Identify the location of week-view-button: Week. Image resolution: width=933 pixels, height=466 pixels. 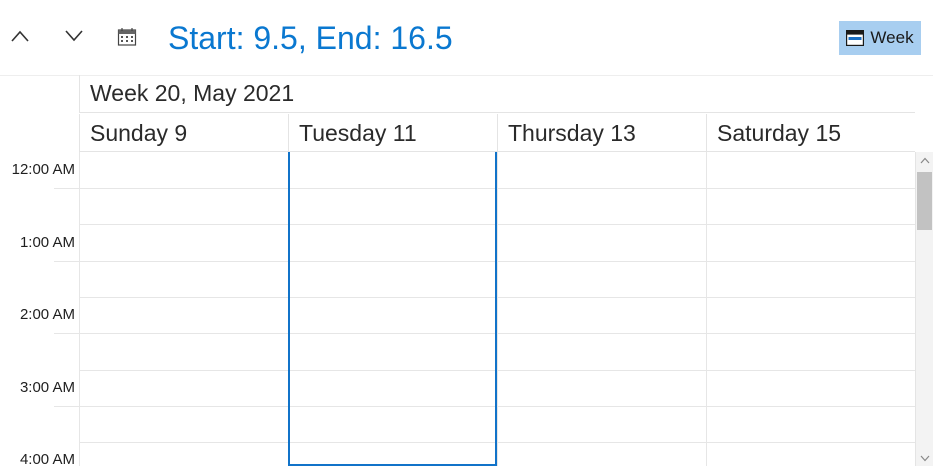
(880, 38).